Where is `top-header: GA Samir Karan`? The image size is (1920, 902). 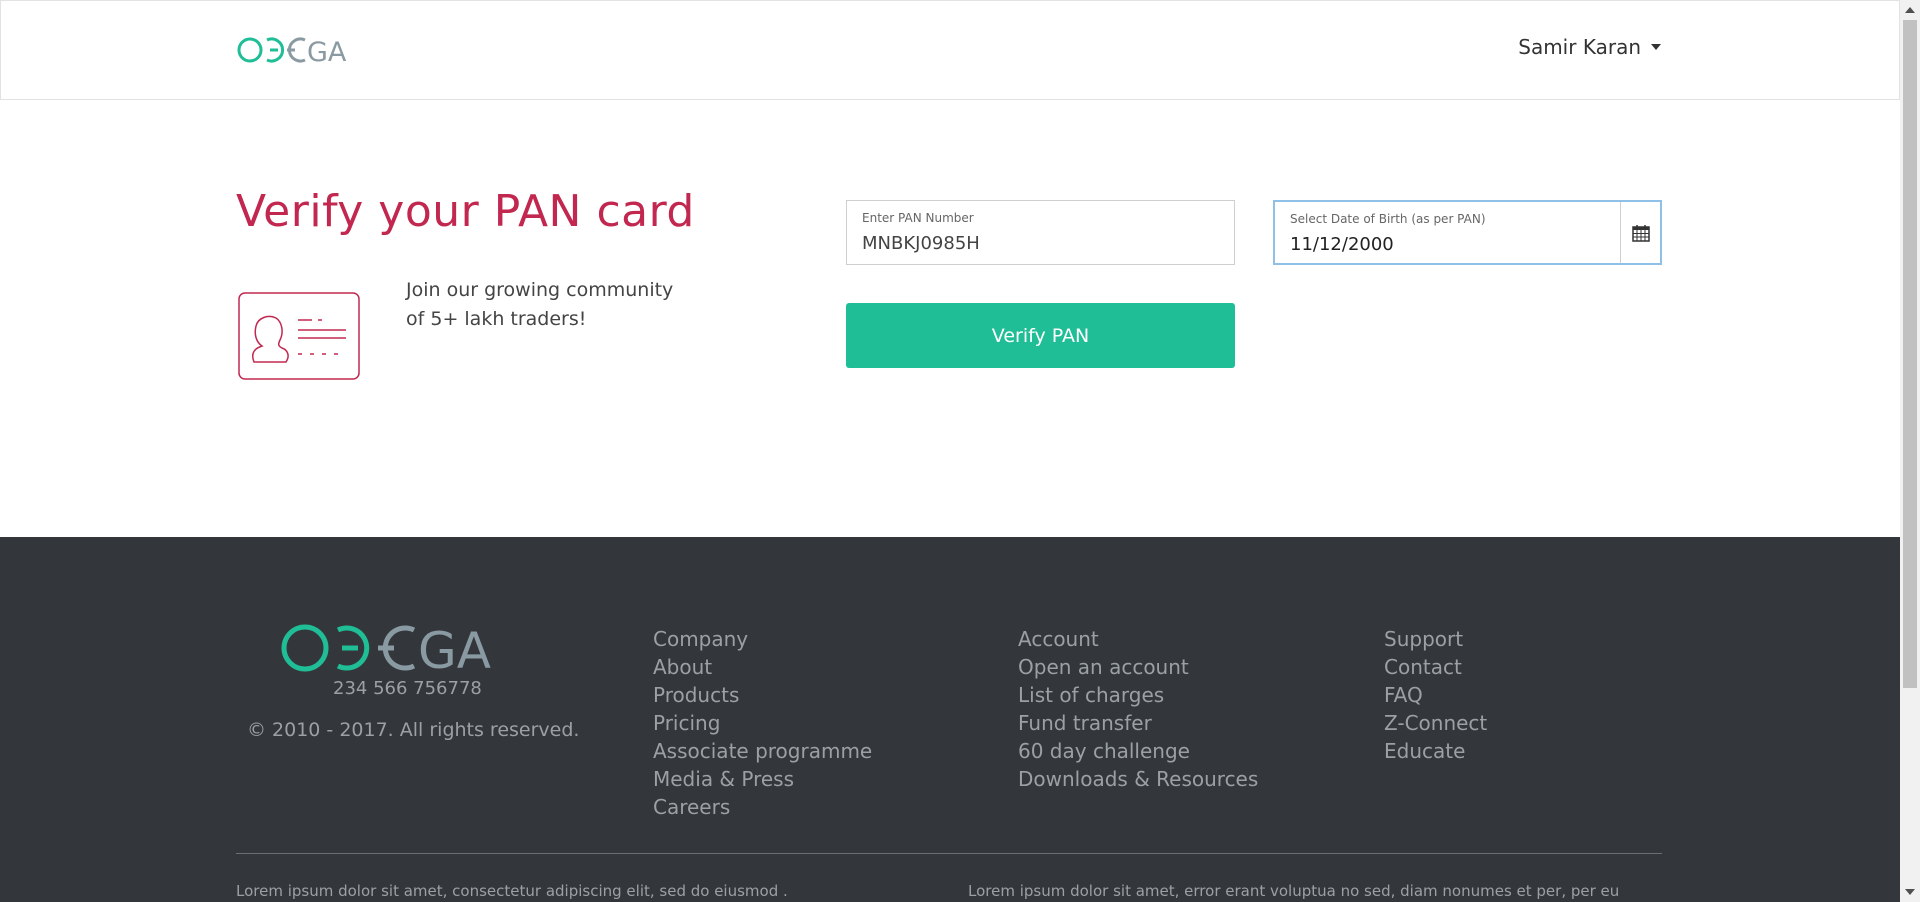 top-header: GA Samir Karan is located at coordinates (950, 50).